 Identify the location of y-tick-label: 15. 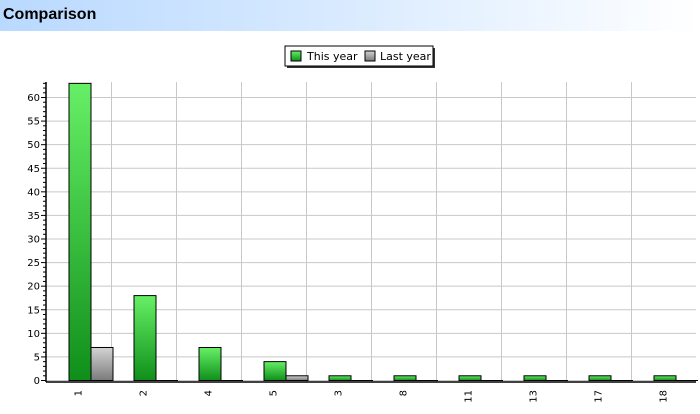
(33, 310).